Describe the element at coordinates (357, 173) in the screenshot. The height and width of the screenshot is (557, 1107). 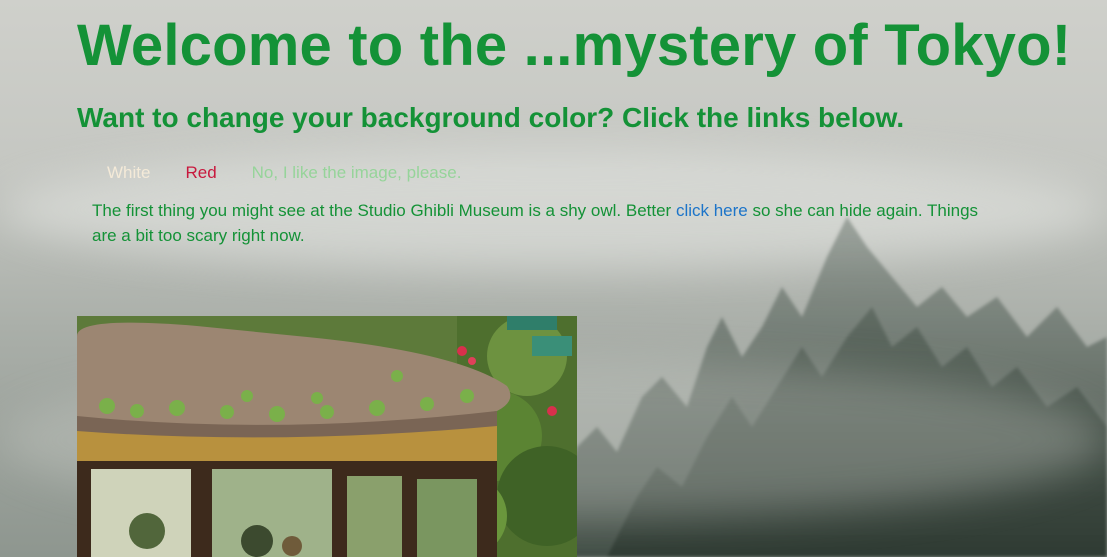
I see `image-background-link: No, I like the image, please.` at that location.